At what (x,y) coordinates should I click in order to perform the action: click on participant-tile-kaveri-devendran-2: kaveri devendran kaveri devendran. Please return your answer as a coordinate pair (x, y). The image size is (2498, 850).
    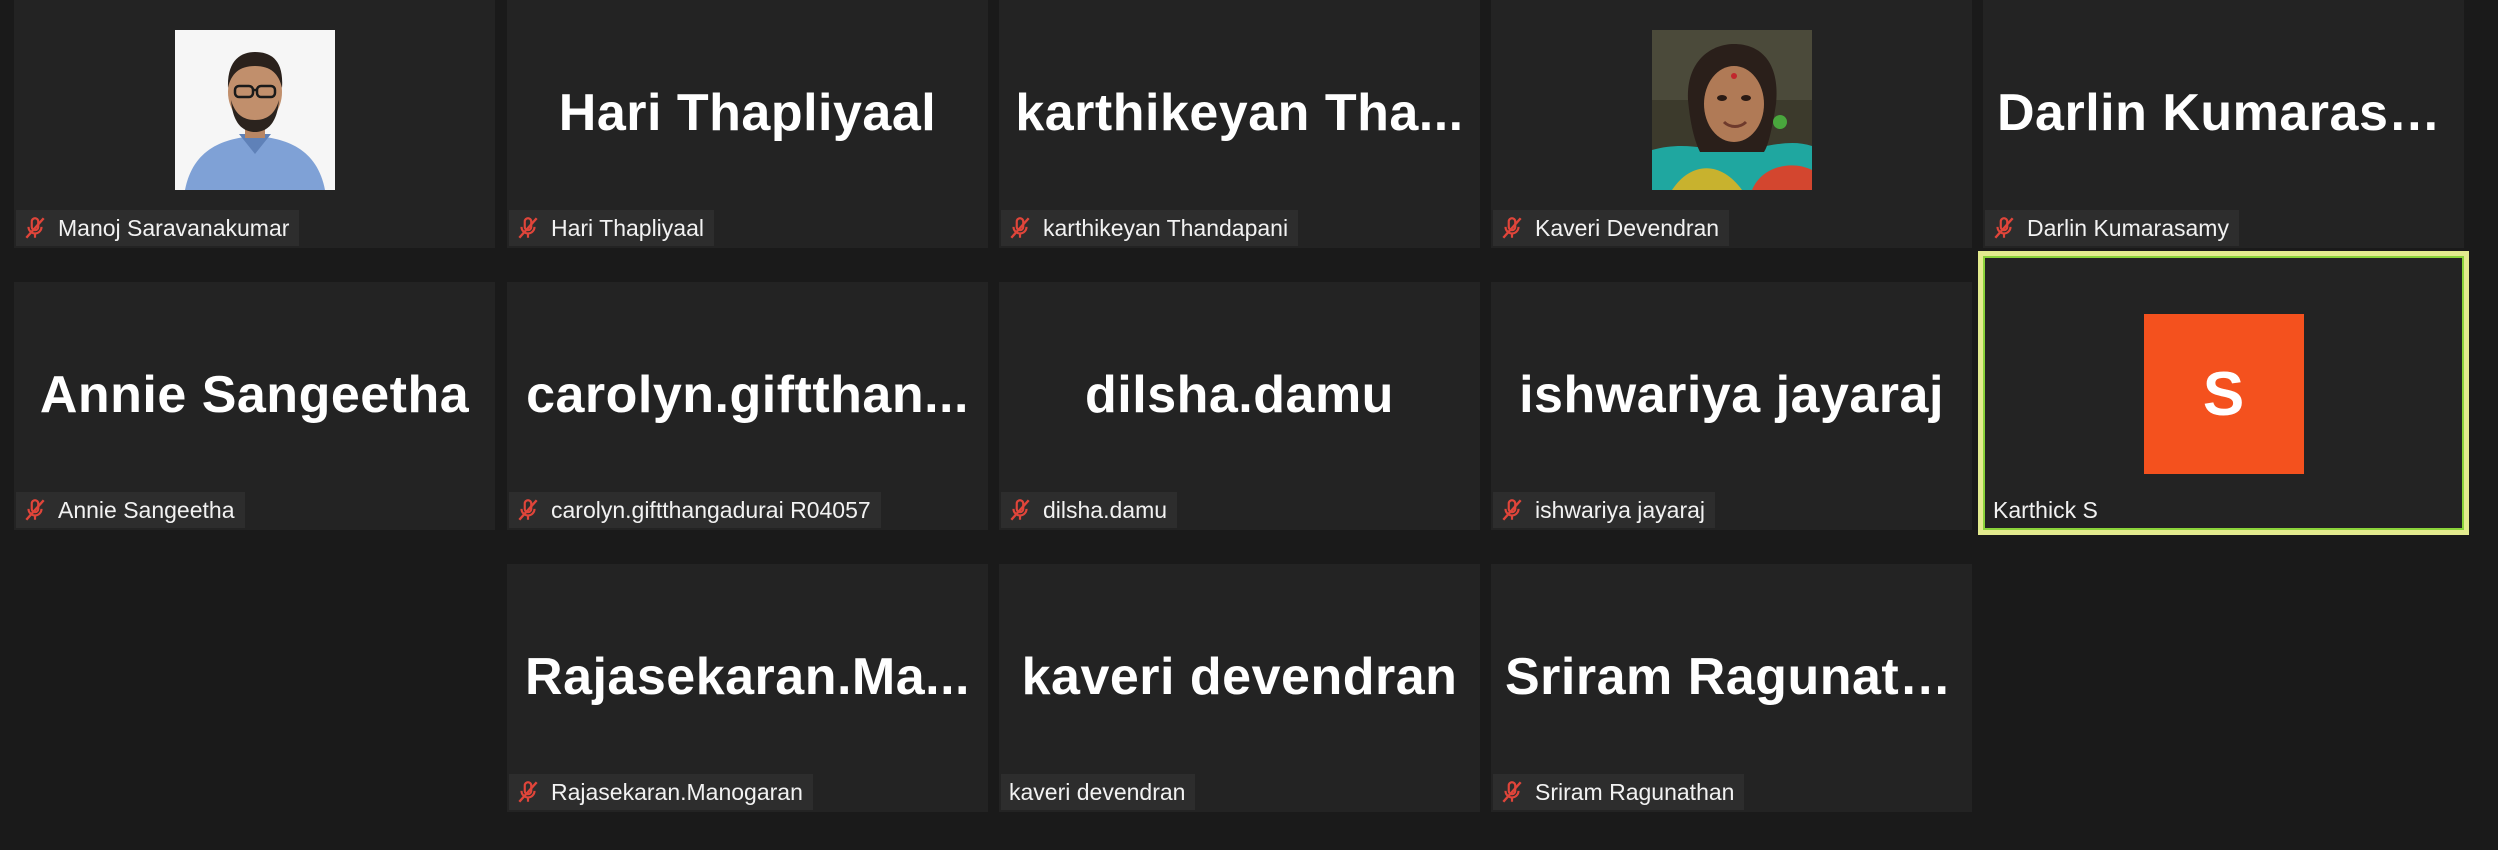
    Looking at the image, I should click on (1239, 688).